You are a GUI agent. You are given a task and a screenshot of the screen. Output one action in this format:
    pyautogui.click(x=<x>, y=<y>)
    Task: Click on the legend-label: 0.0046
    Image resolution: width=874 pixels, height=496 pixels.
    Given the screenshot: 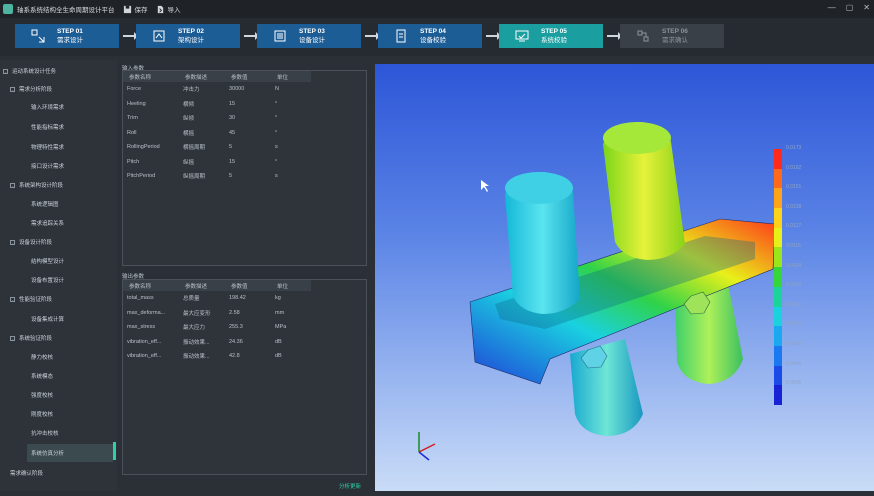 What is the action you would take?
    pyautogui.click(x=794, y=363)
    